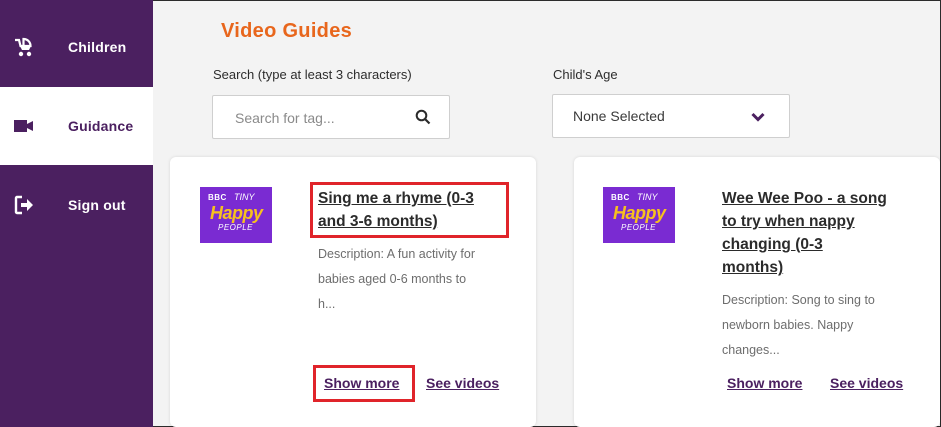 This screenshot has height=427, width=941. I want to click on age-filter-label: Child's Age, so click(585, 74).